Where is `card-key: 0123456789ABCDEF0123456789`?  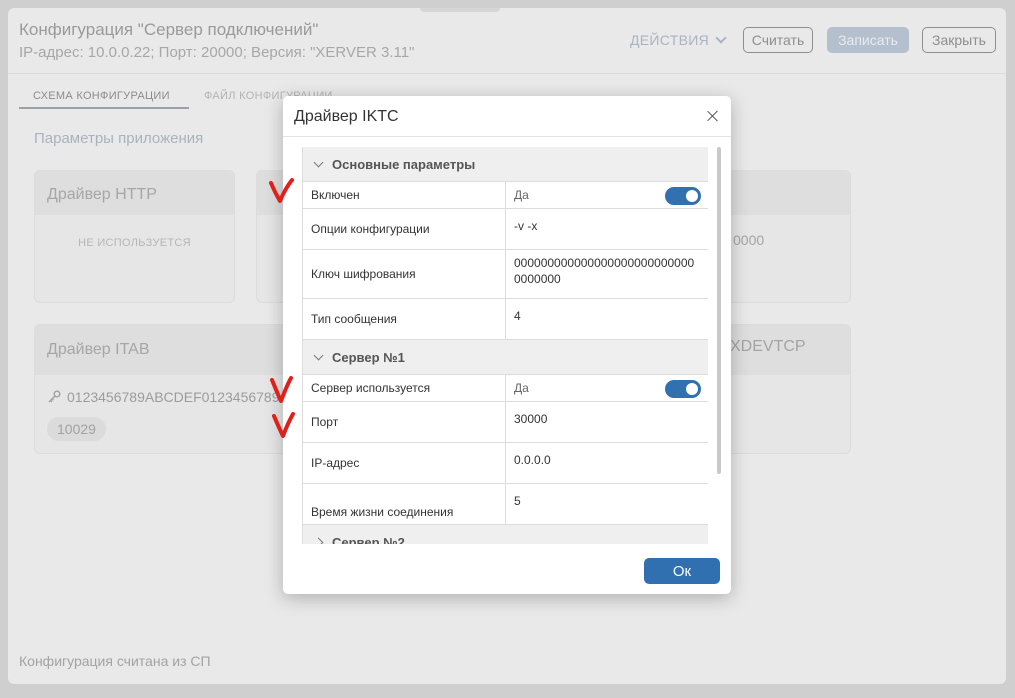 card-key: 0123456789ABCDEF0123456789 is located at coordinates (173, 397).